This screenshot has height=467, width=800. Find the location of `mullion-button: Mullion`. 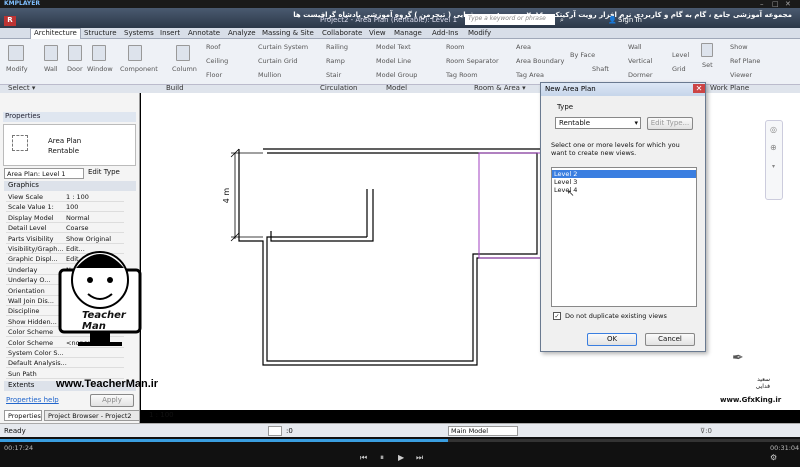

mullion-button: Mullion is located at coordinates (269, 75).